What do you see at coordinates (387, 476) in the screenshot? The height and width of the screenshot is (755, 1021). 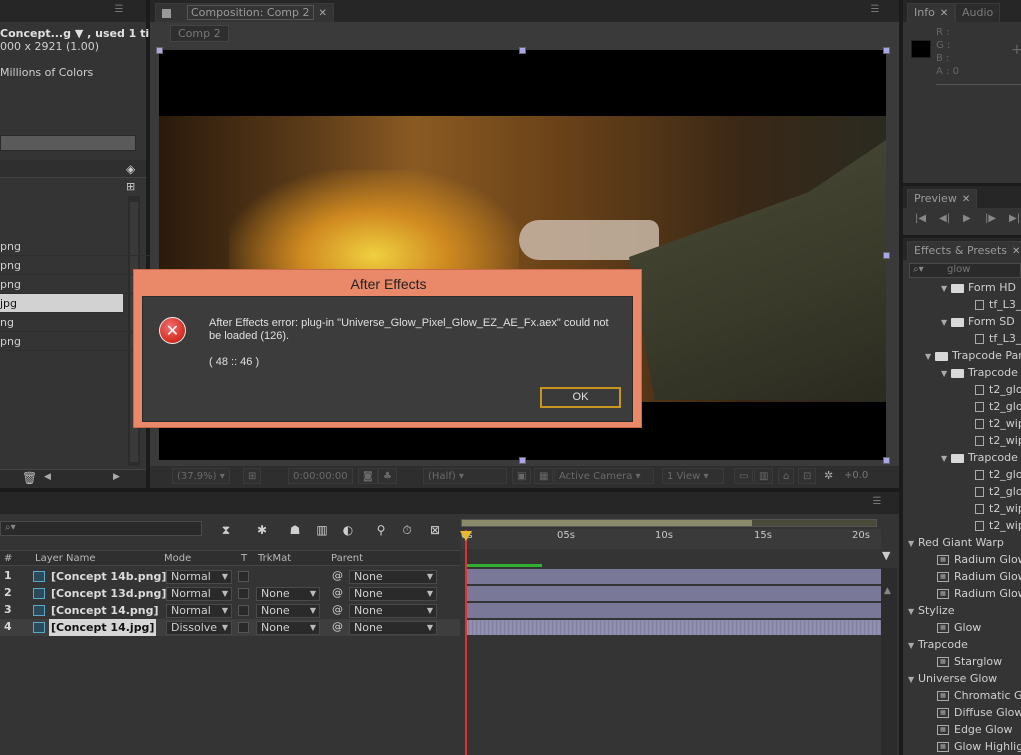 I see `color-icon: ♣` at bounding box center [387, 476].